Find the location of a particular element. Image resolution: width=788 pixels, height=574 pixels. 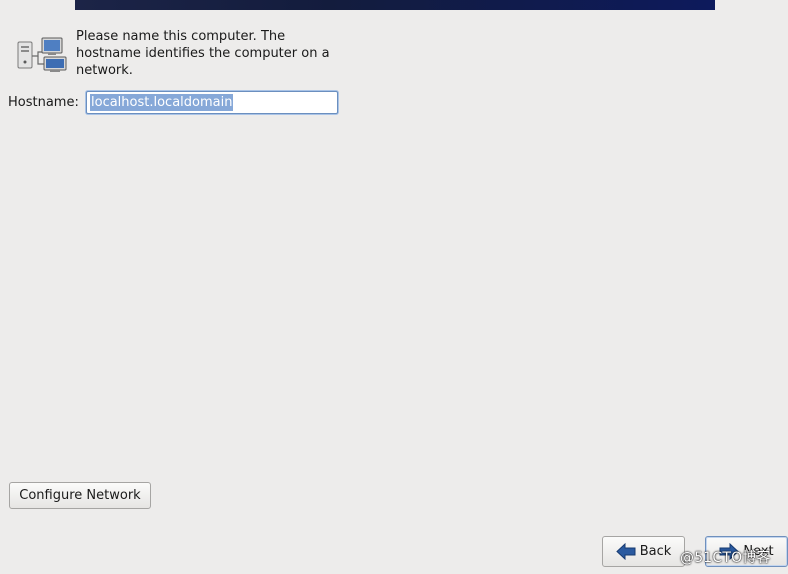

header-banner is located at coordinates (395, 5).